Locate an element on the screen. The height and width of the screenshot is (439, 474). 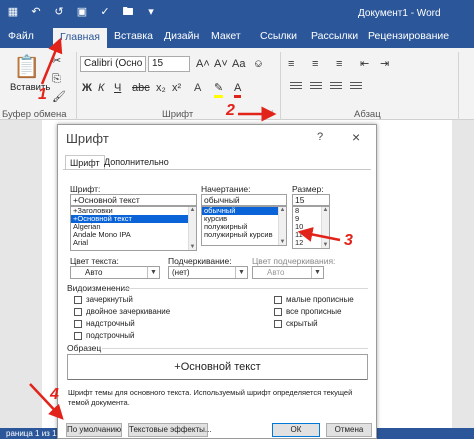
tab-font: Шрифт is located at coordinates (85, 162).